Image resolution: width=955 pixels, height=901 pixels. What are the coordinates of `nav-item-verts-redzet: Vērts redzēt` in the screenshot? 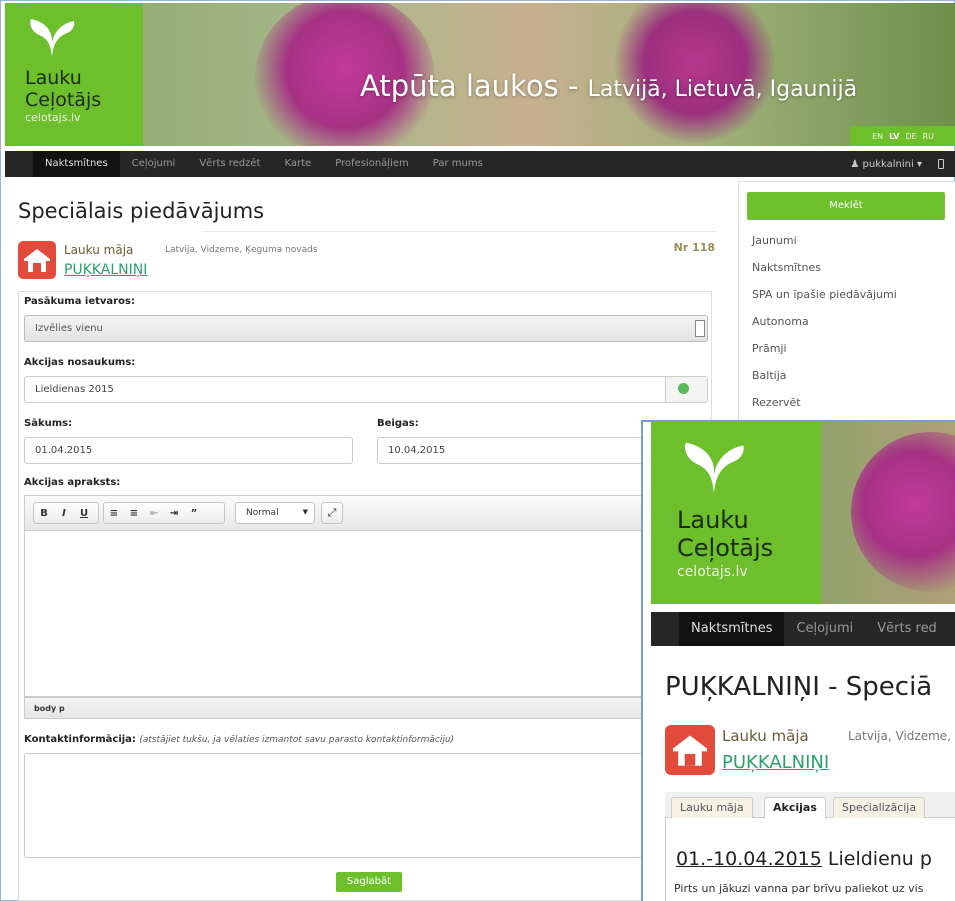 It's located at (229, 164).